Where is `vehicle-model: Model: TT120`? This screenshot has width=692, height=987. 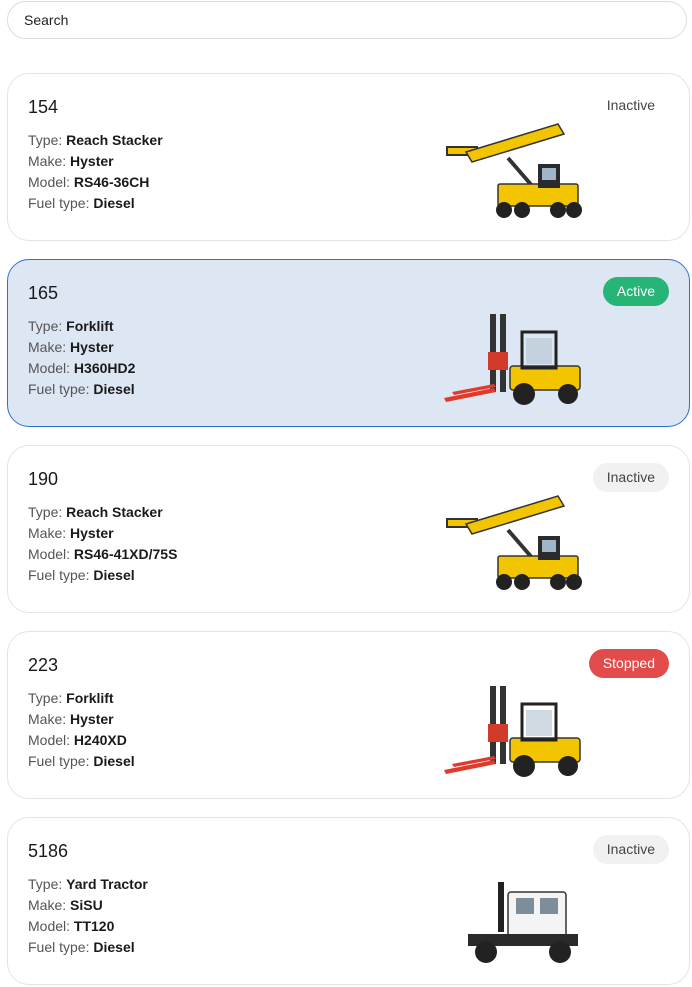
vehicle-model: Model: TT120 is located at coordinates (88, 926).